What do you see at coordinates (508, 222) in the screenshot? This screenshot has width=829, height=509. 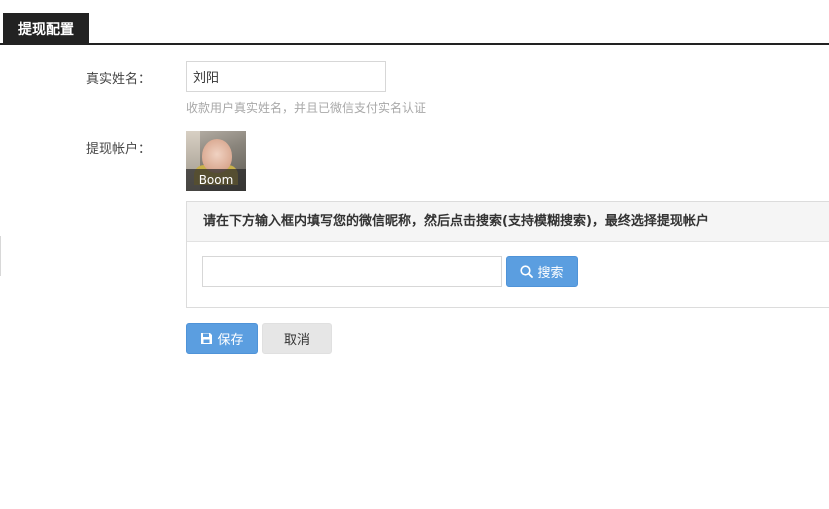 I see `search-instruction: 请在下方输入框内填写您的微信昵称，然后点击搜索(支持模糊搜索)，最终选择提现帐户` at bounding box center [508, 222].